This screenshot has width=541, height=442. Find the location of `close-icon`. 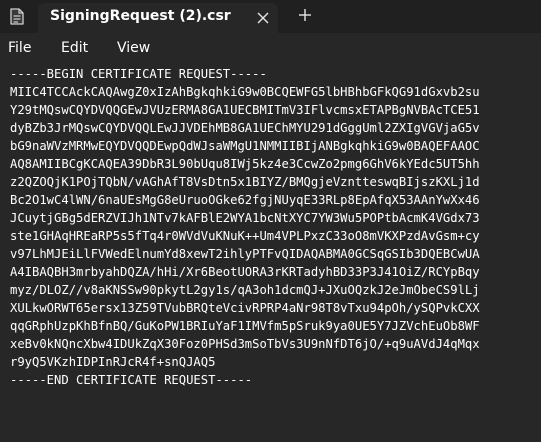

close-icon is located at coordinates (263, 17).